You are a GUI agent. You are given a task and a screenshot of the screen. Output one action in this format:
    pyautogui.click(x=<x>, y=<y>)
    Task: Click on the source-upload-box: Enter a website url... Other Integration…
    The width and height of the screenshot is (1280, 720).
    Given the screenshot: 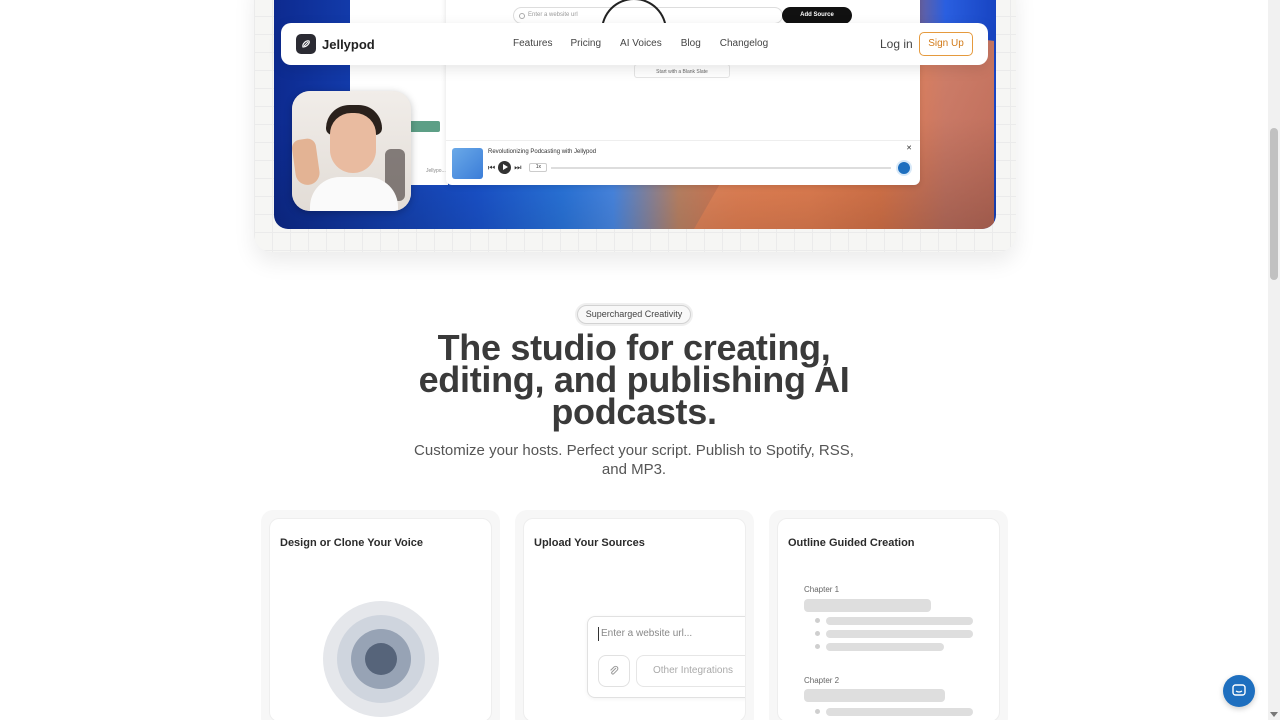 What is the action you would take?
    pyautogui.click(x=666, y=657)
    